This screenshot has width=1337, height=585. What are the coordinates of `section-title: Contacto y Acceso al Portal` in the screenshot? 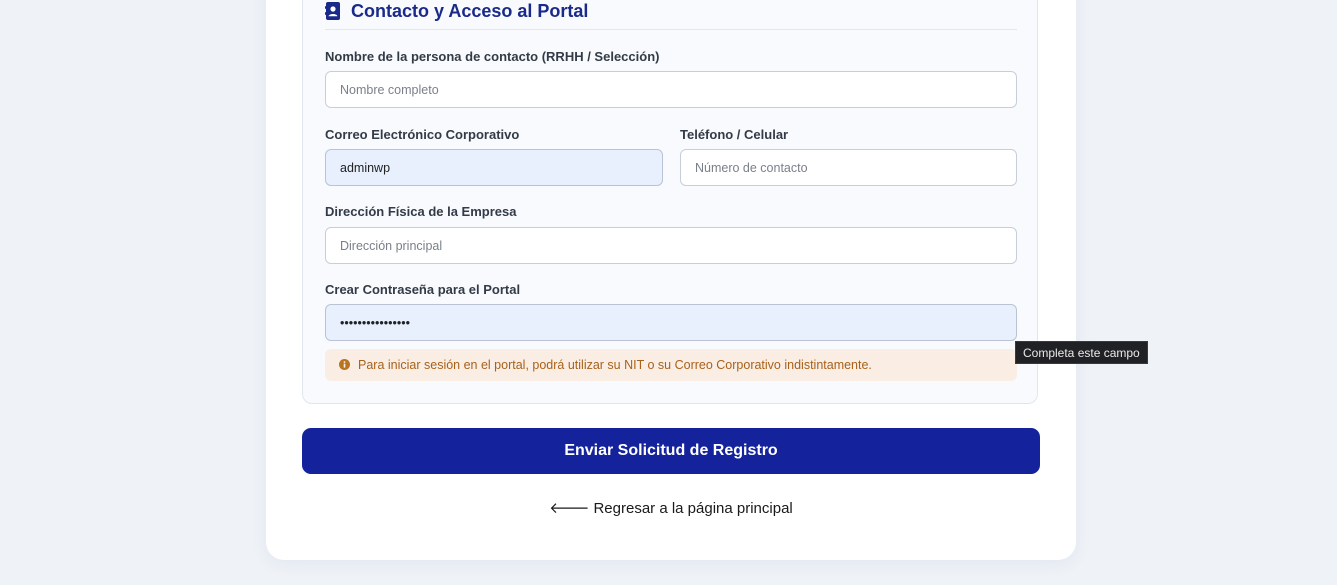 It's located at (470, 11).